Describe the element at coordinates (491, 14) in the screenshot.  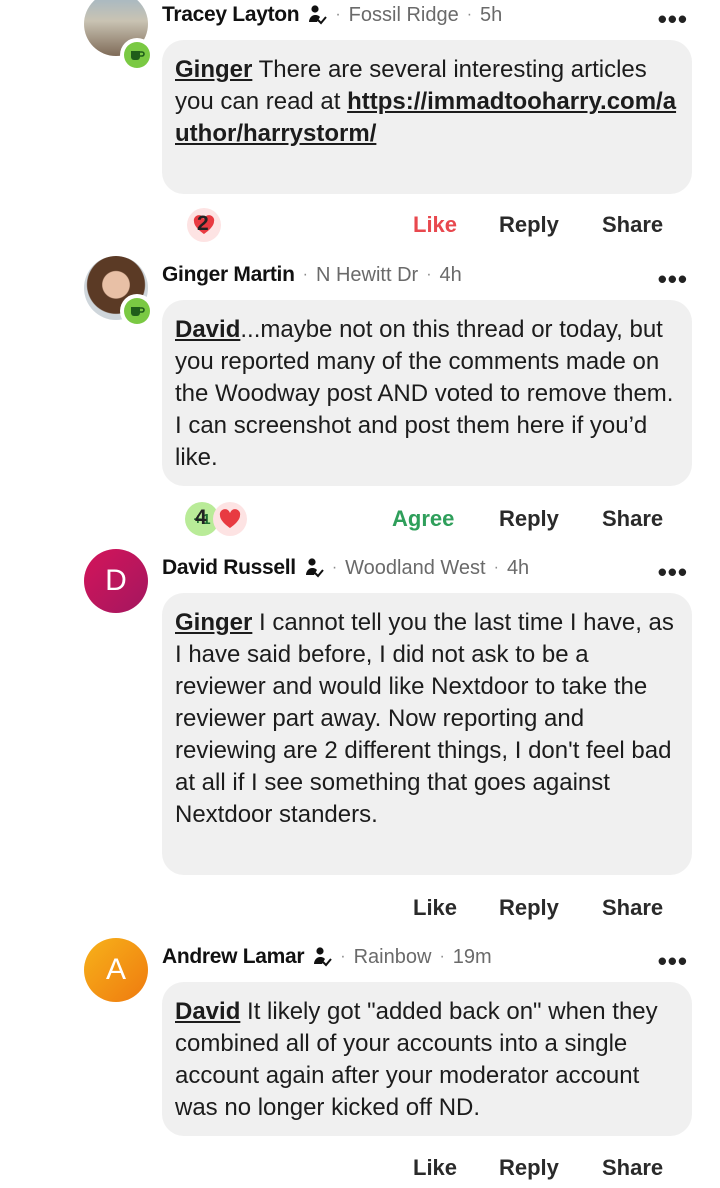
I see `timestamp: 5h` at that location.